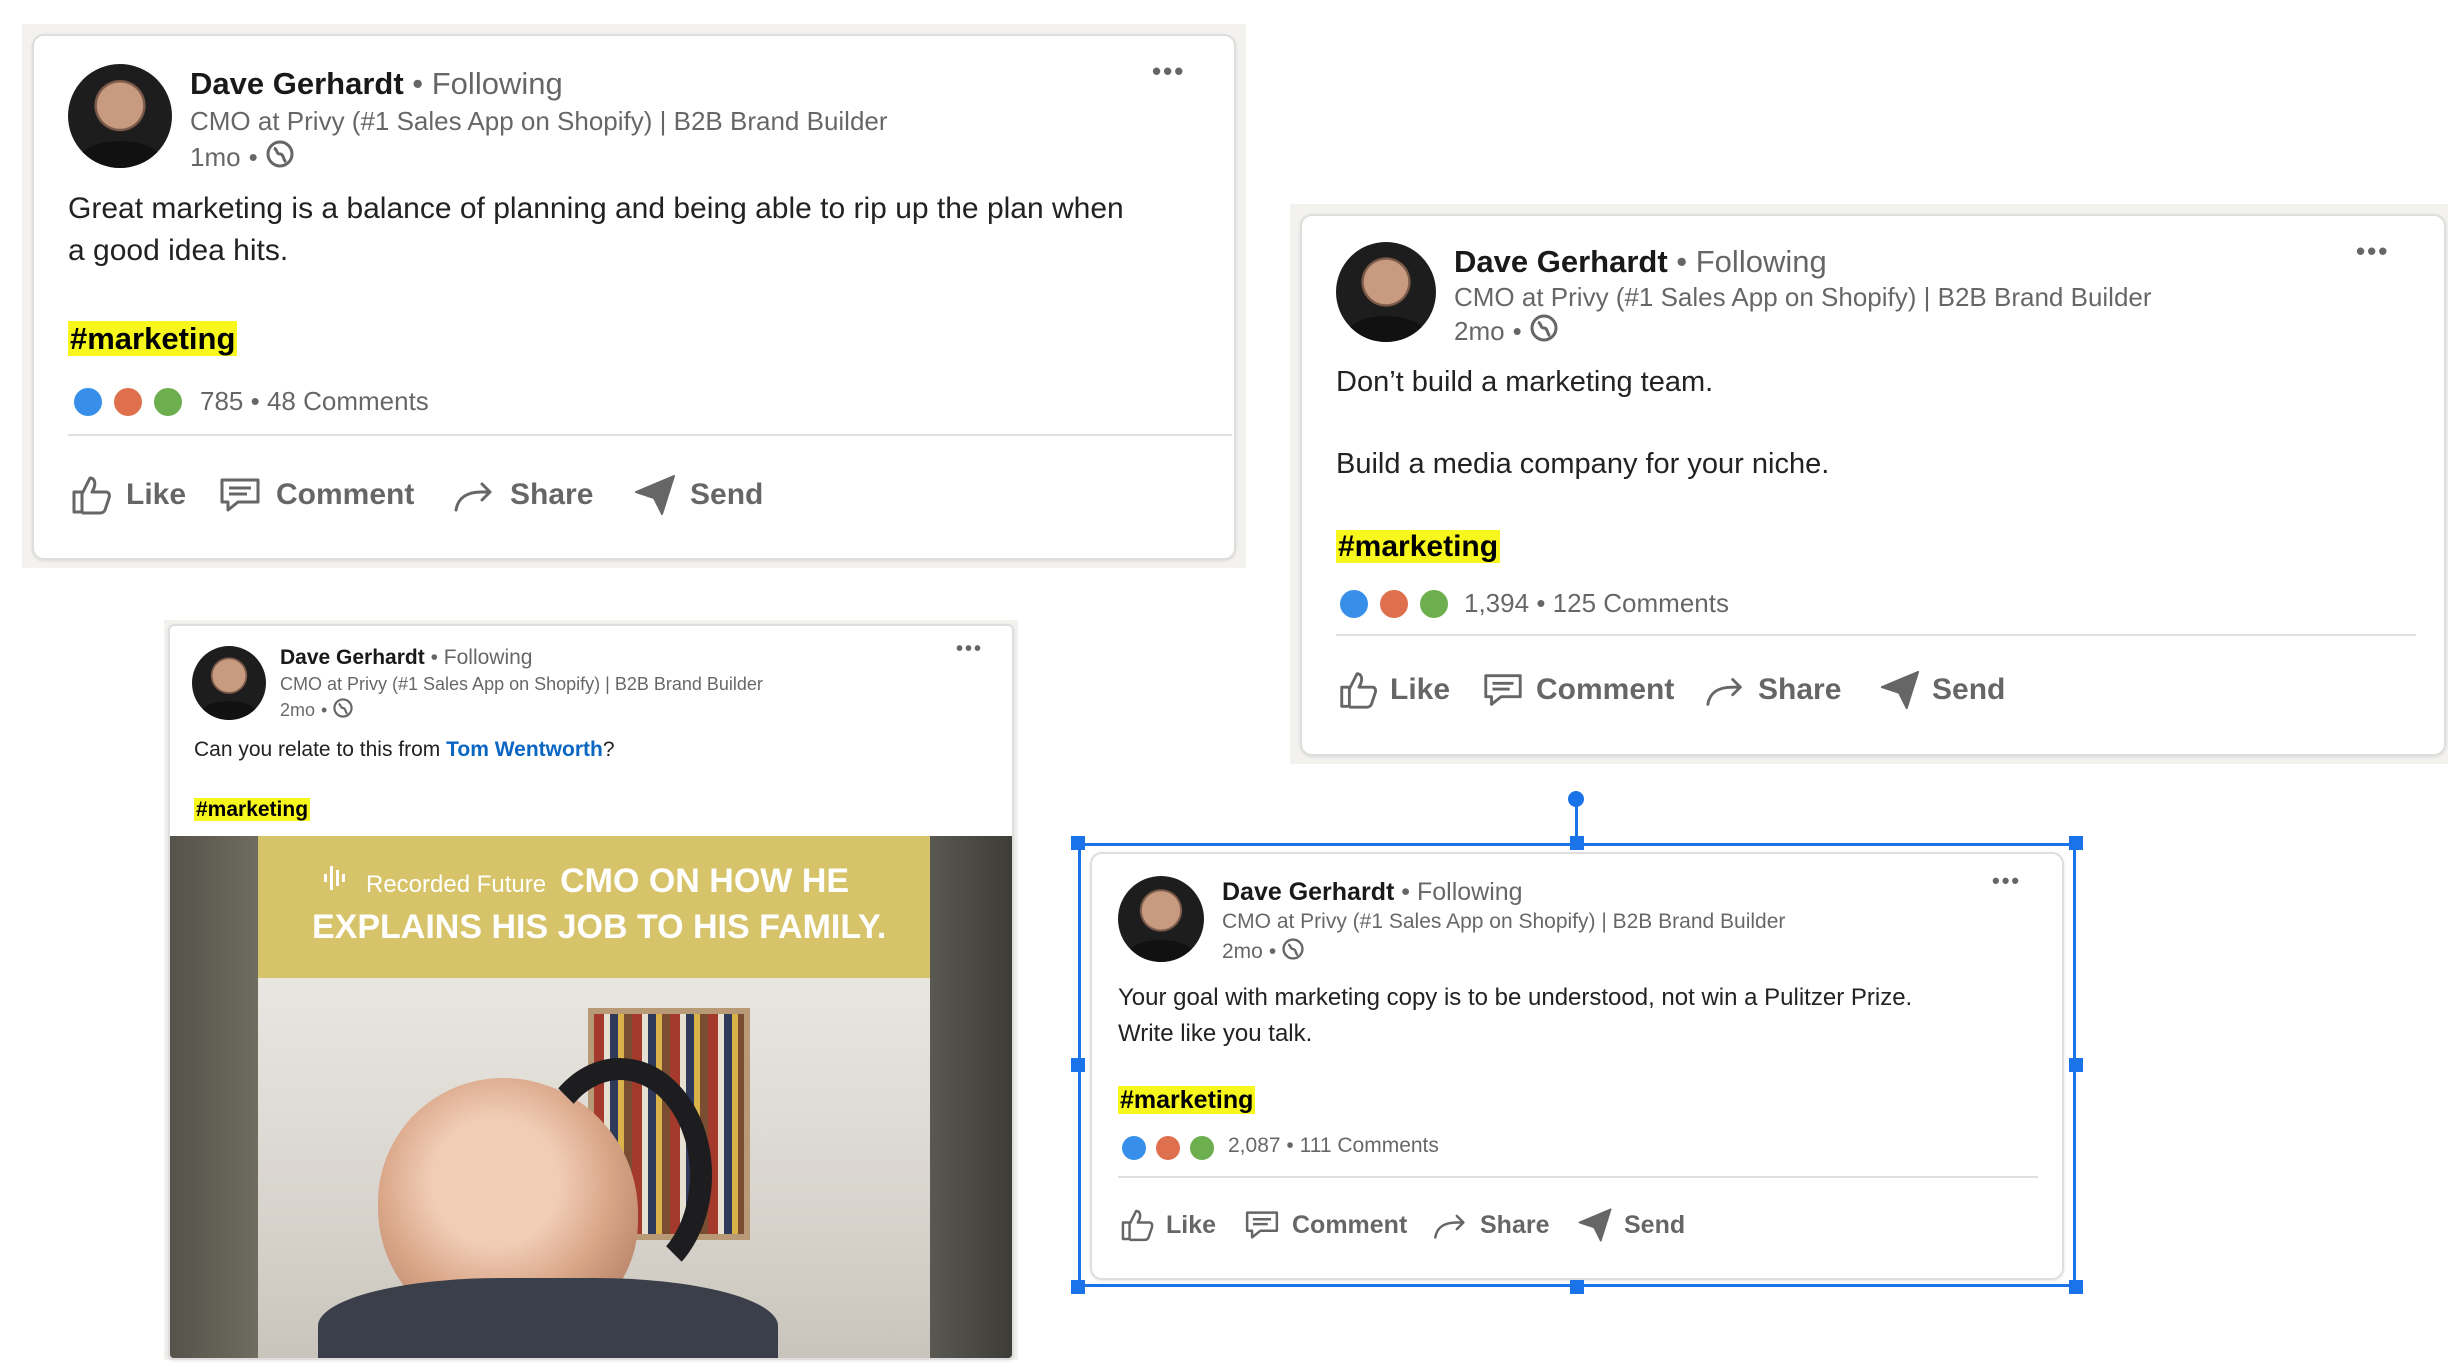 This screenshot has width=2458, height=1372. I want to click on reaction-count: 1,394, so click(1496, 603).